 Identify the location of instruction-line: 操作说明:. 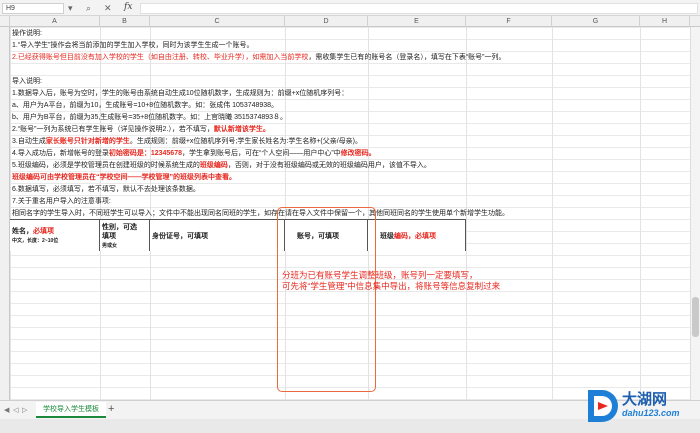
(27, 33).